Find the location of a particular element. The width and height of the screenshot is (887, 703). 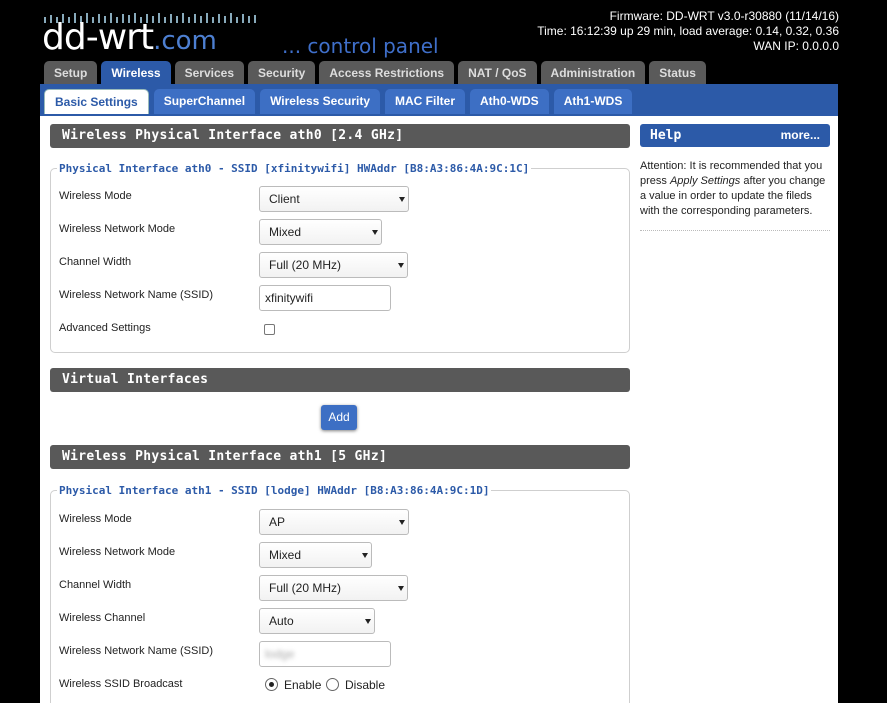

ath0-wireless-mode-label: Wireless Mode is located at coordinates (95, 196).